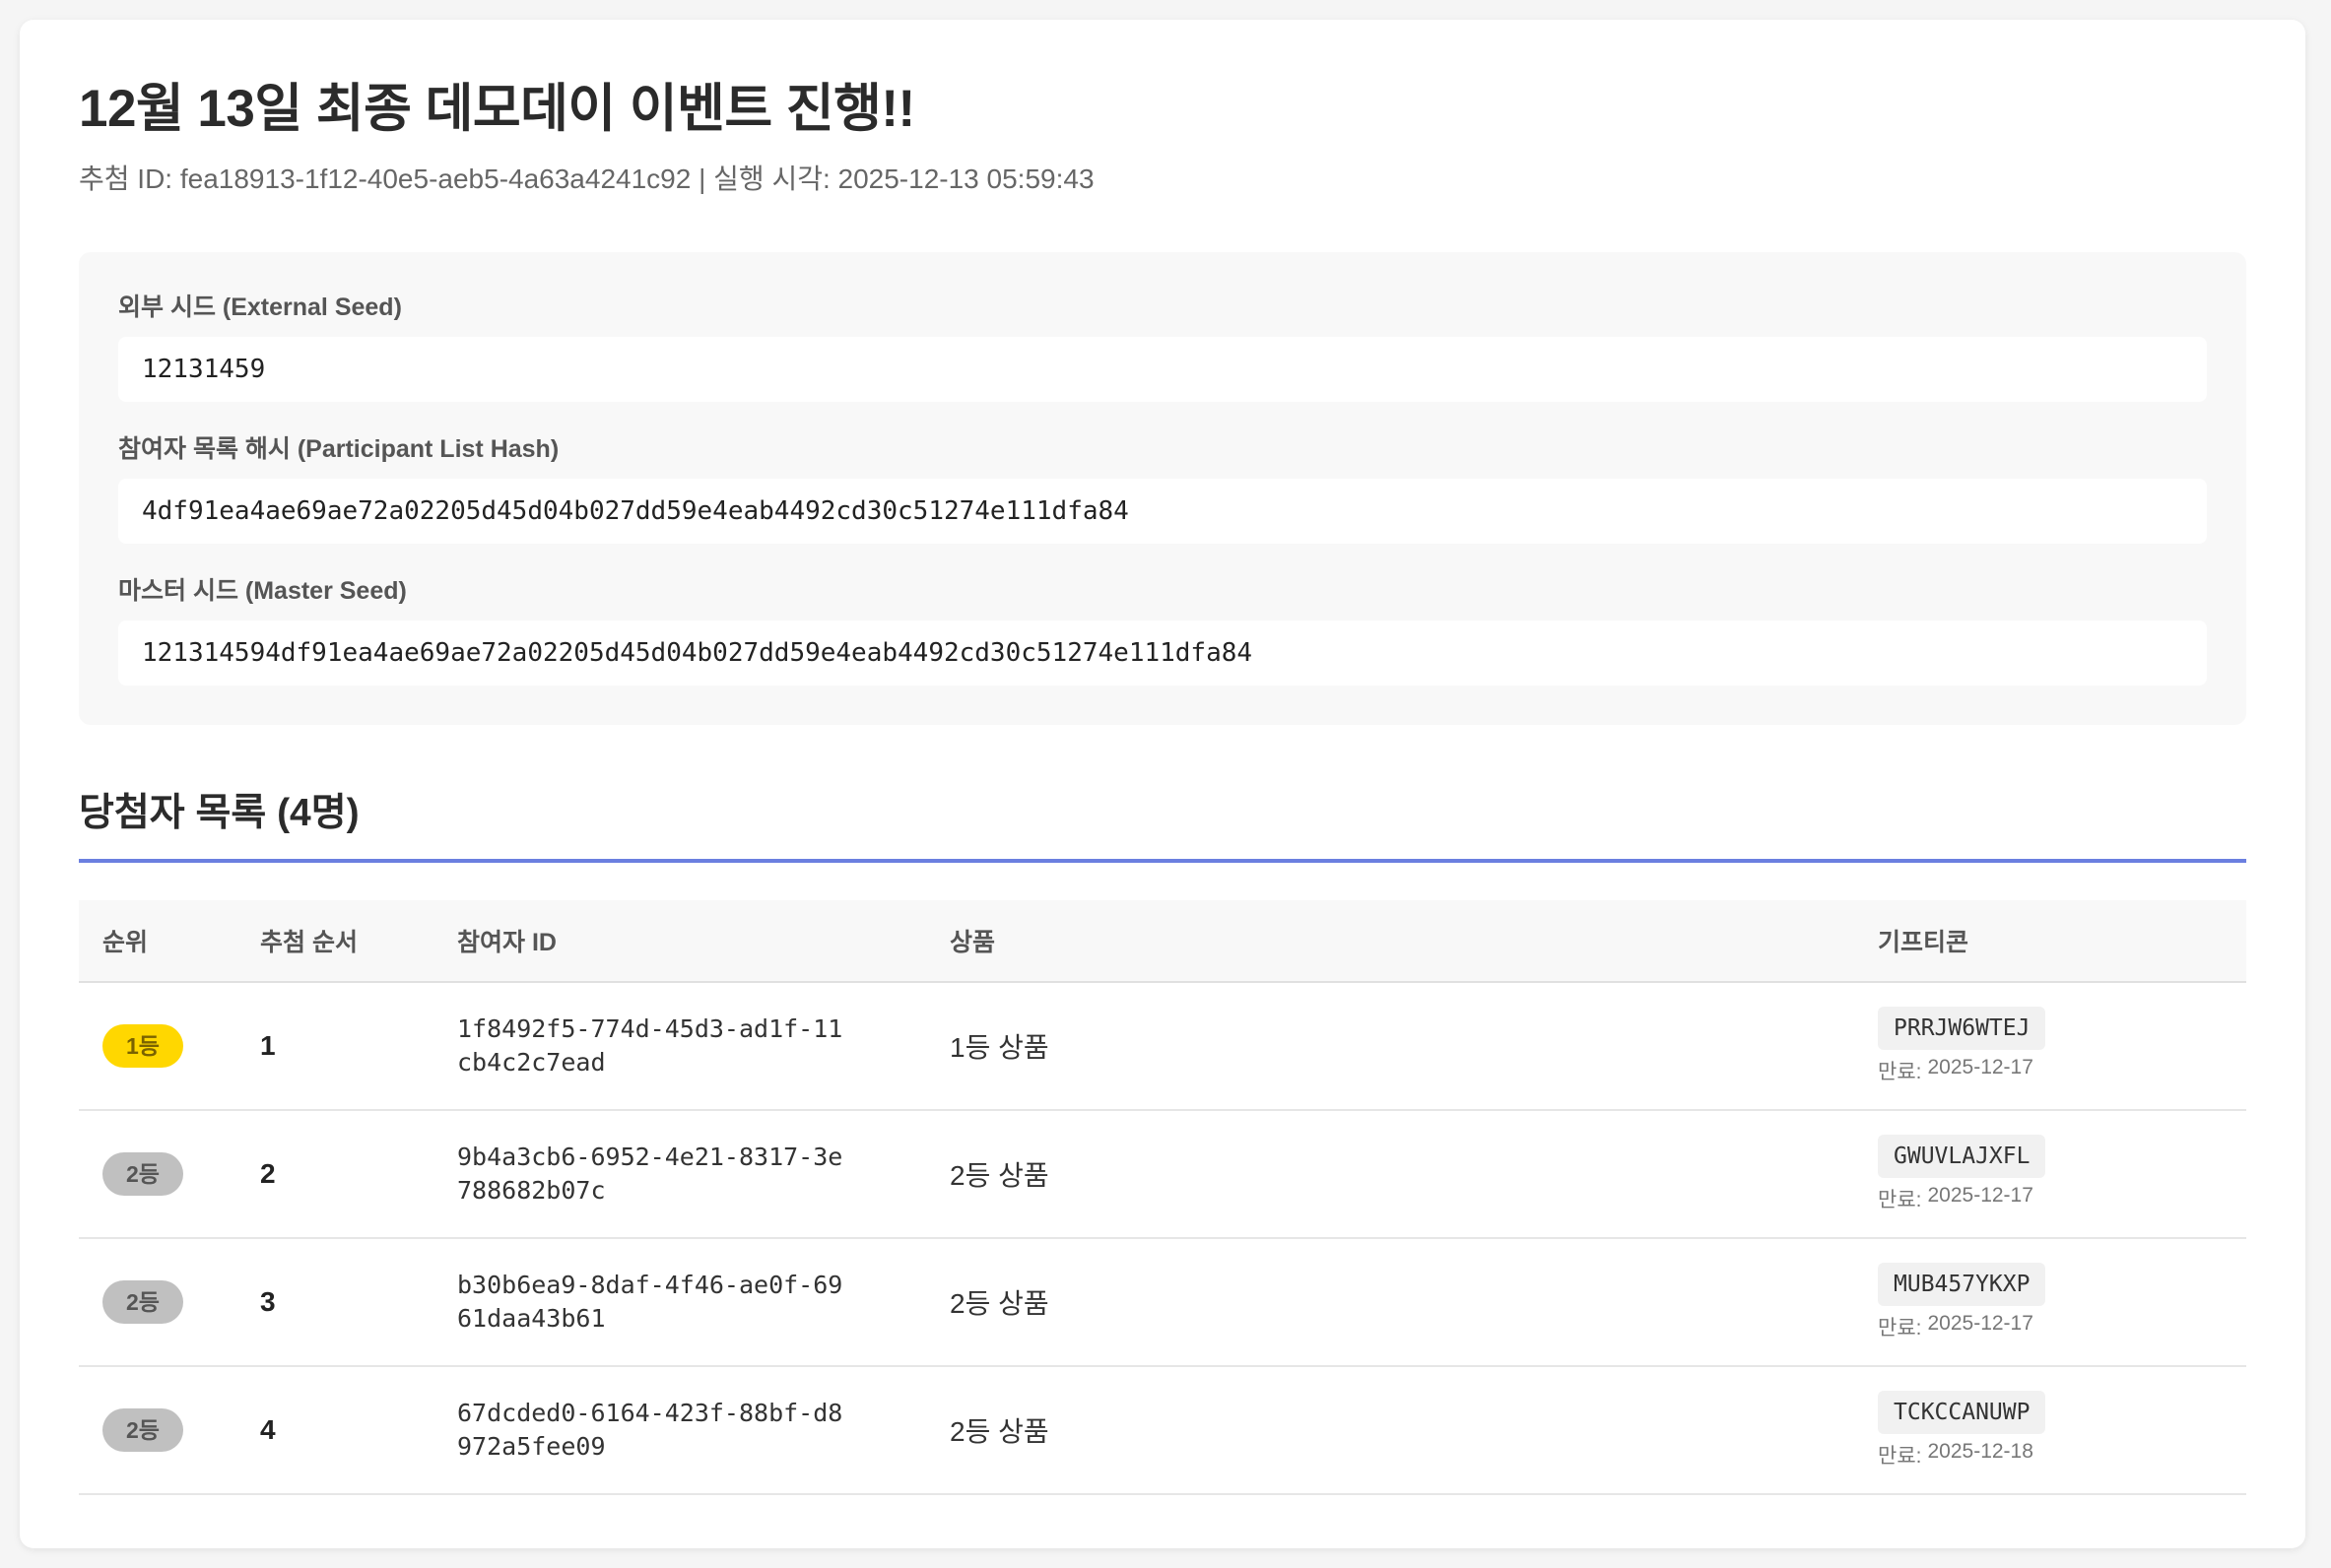 Image resolution: width=2331 pixels, height=1568 pixels. I want to click on participant-id-cell: 67dcded0-6164-423f-88bf-d8972a5fee09, so click(679, 1430).